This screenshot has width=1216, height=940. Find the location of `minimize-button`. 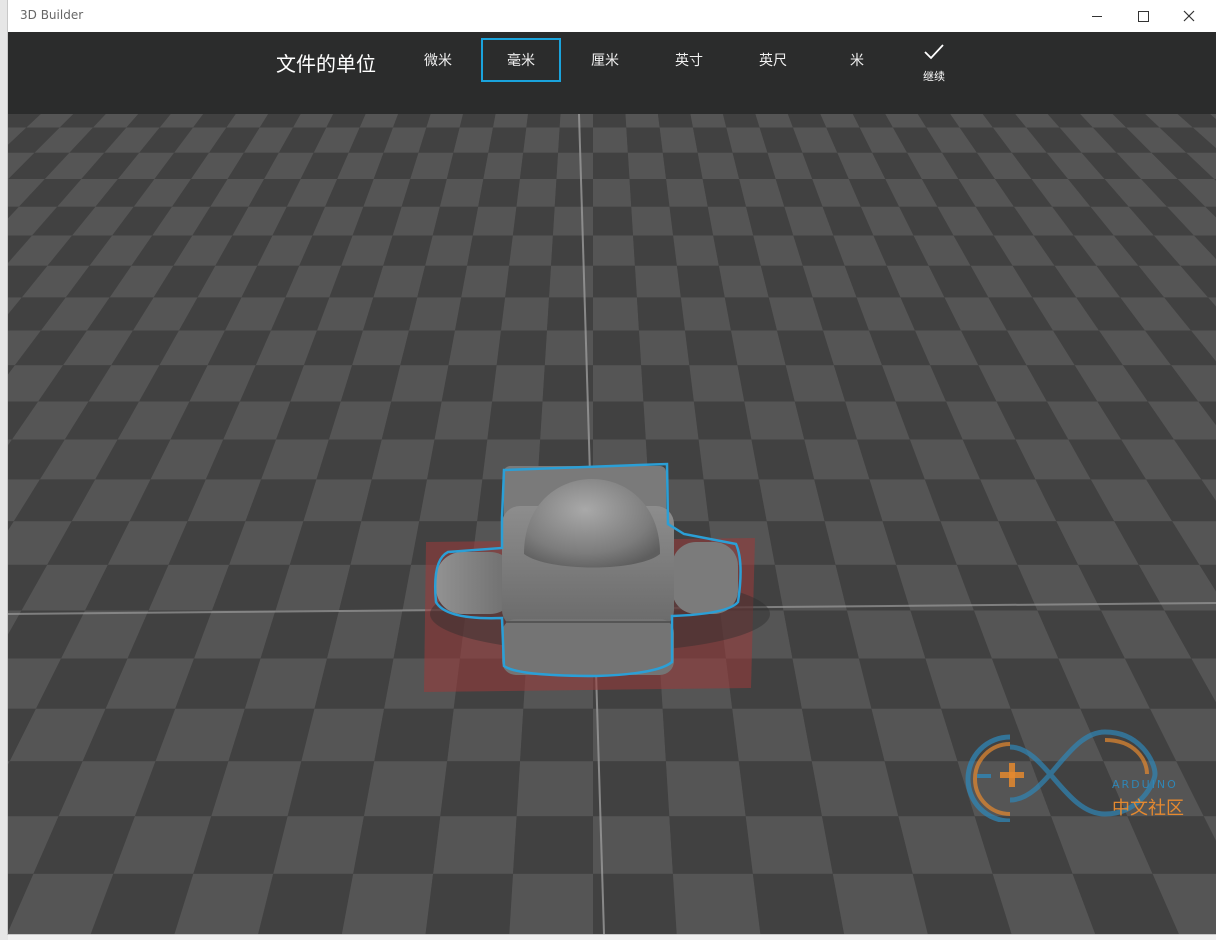

minimize-button is located at coordinates (1097, 16).